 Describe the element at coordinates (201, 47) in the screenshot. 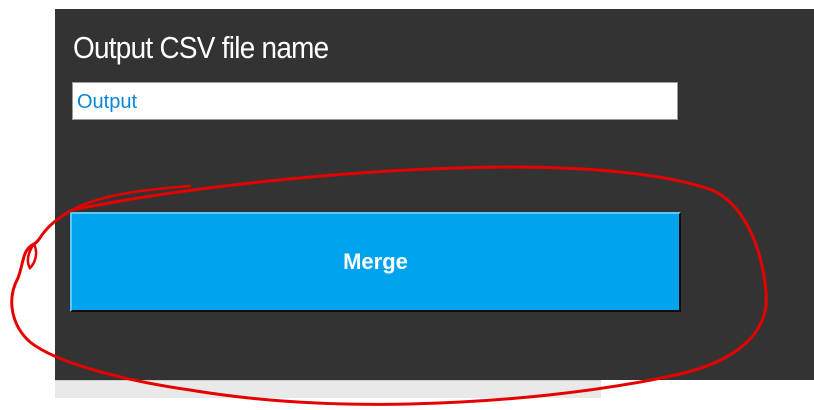

I see `output-file-name-label: Output CSV file name` at that location.